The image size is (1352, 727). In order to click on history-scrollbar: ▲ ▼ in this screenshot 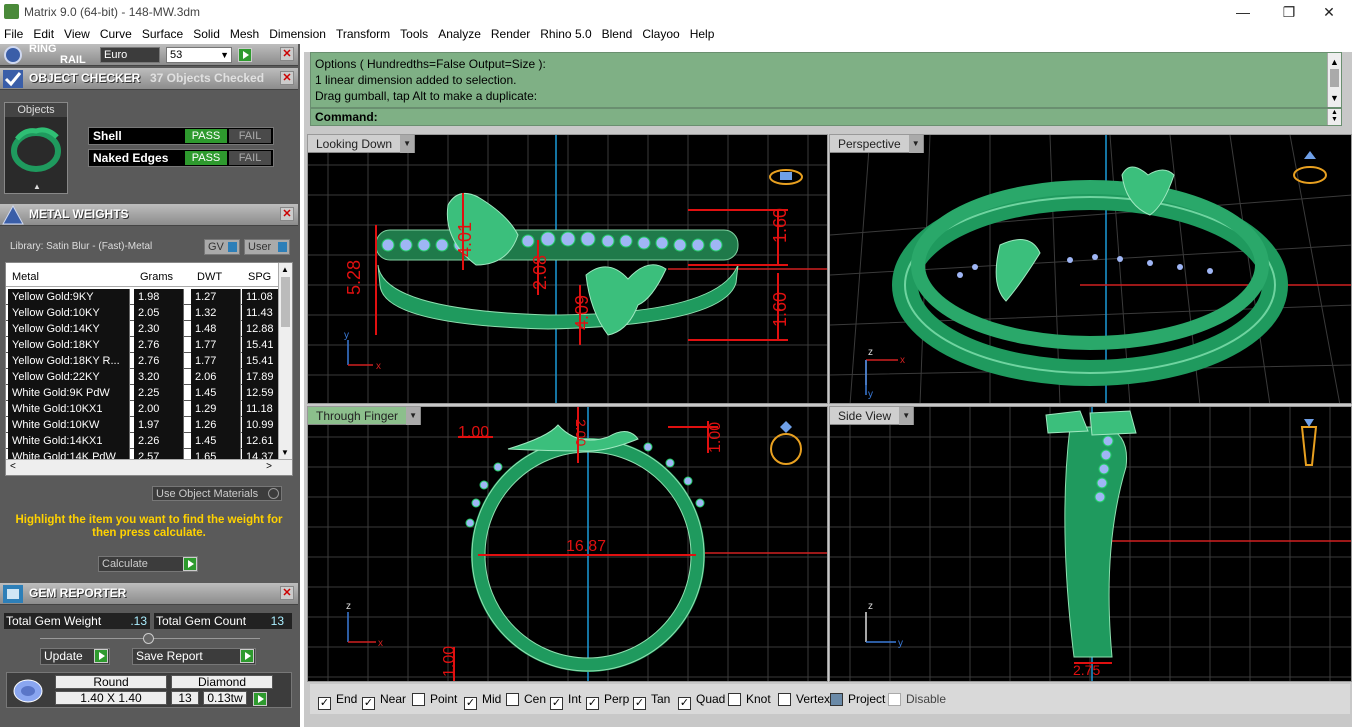, I will do `click(1334, 80)`.